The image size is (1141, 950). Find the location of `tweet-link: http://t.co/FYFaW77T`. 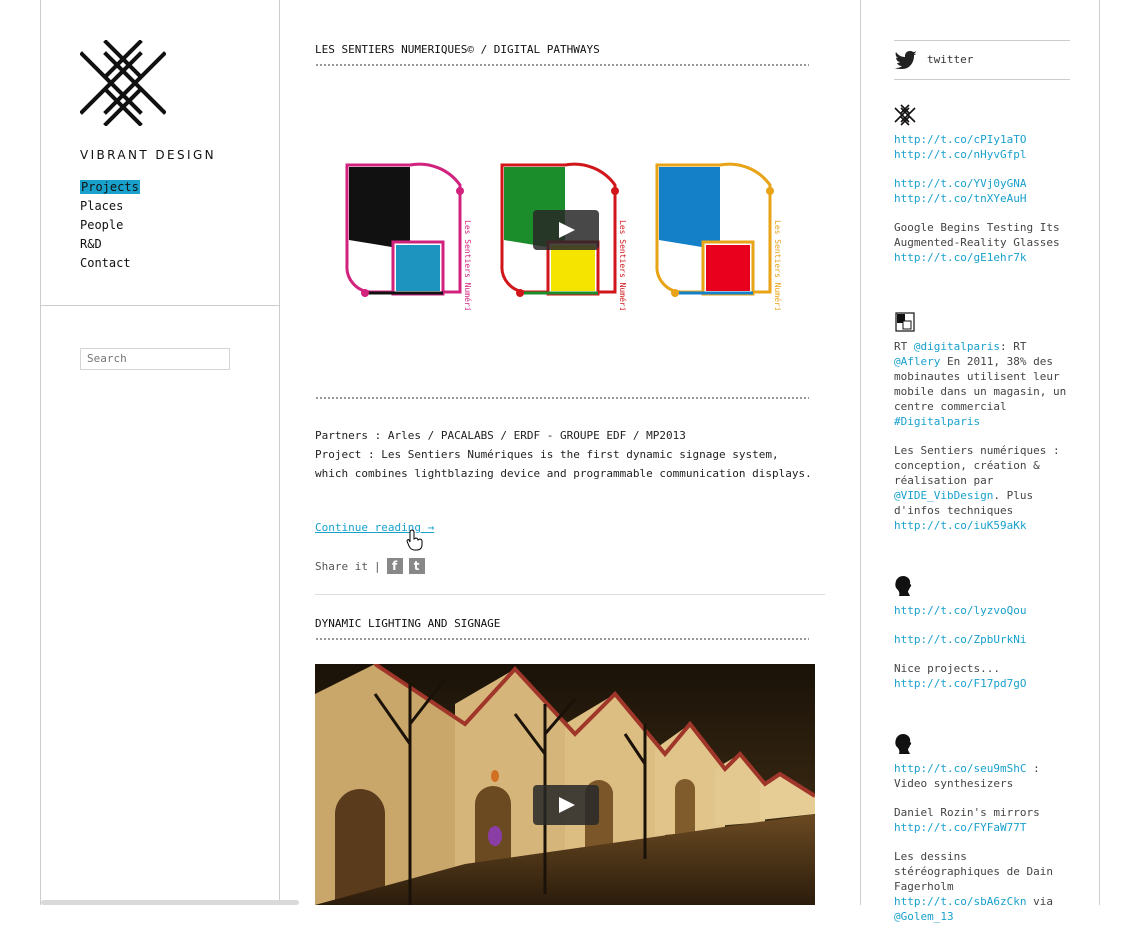

tweet-link: http://t.co/FYFaW77T is located at coordinates (960, 827).